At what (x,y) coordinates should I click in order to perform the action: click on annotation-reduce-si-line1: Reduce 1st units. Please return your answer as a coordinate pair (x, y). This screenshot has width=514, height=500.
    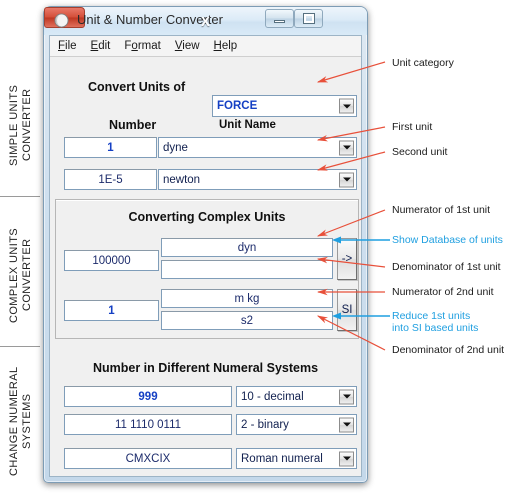
    Looking at the image, I should click on (431, 316).